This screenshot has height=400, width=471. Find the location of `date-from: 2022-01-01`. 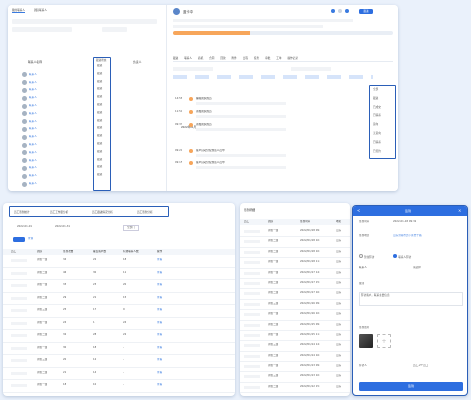

date-from: 2022-01-01 is located at coordinates (24, 227).